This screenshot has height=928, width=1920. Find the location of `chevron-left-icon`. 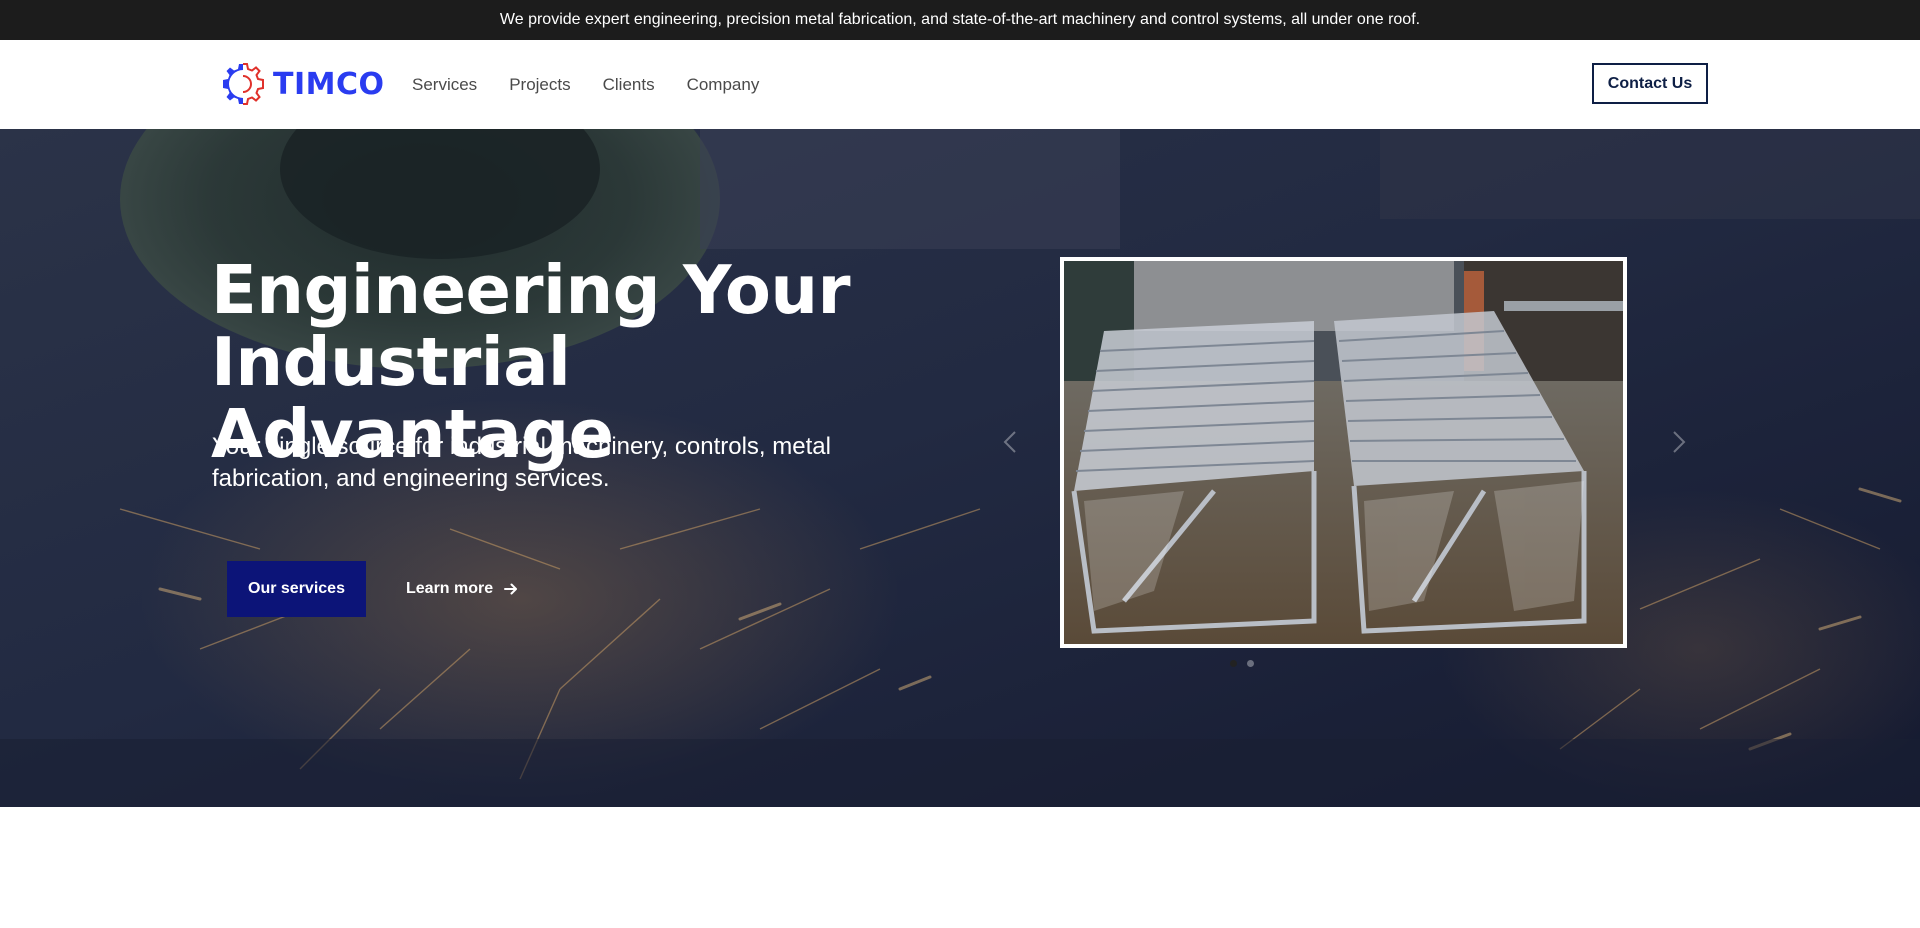

chevron-left-icon is located at coordinates (1010, 444).